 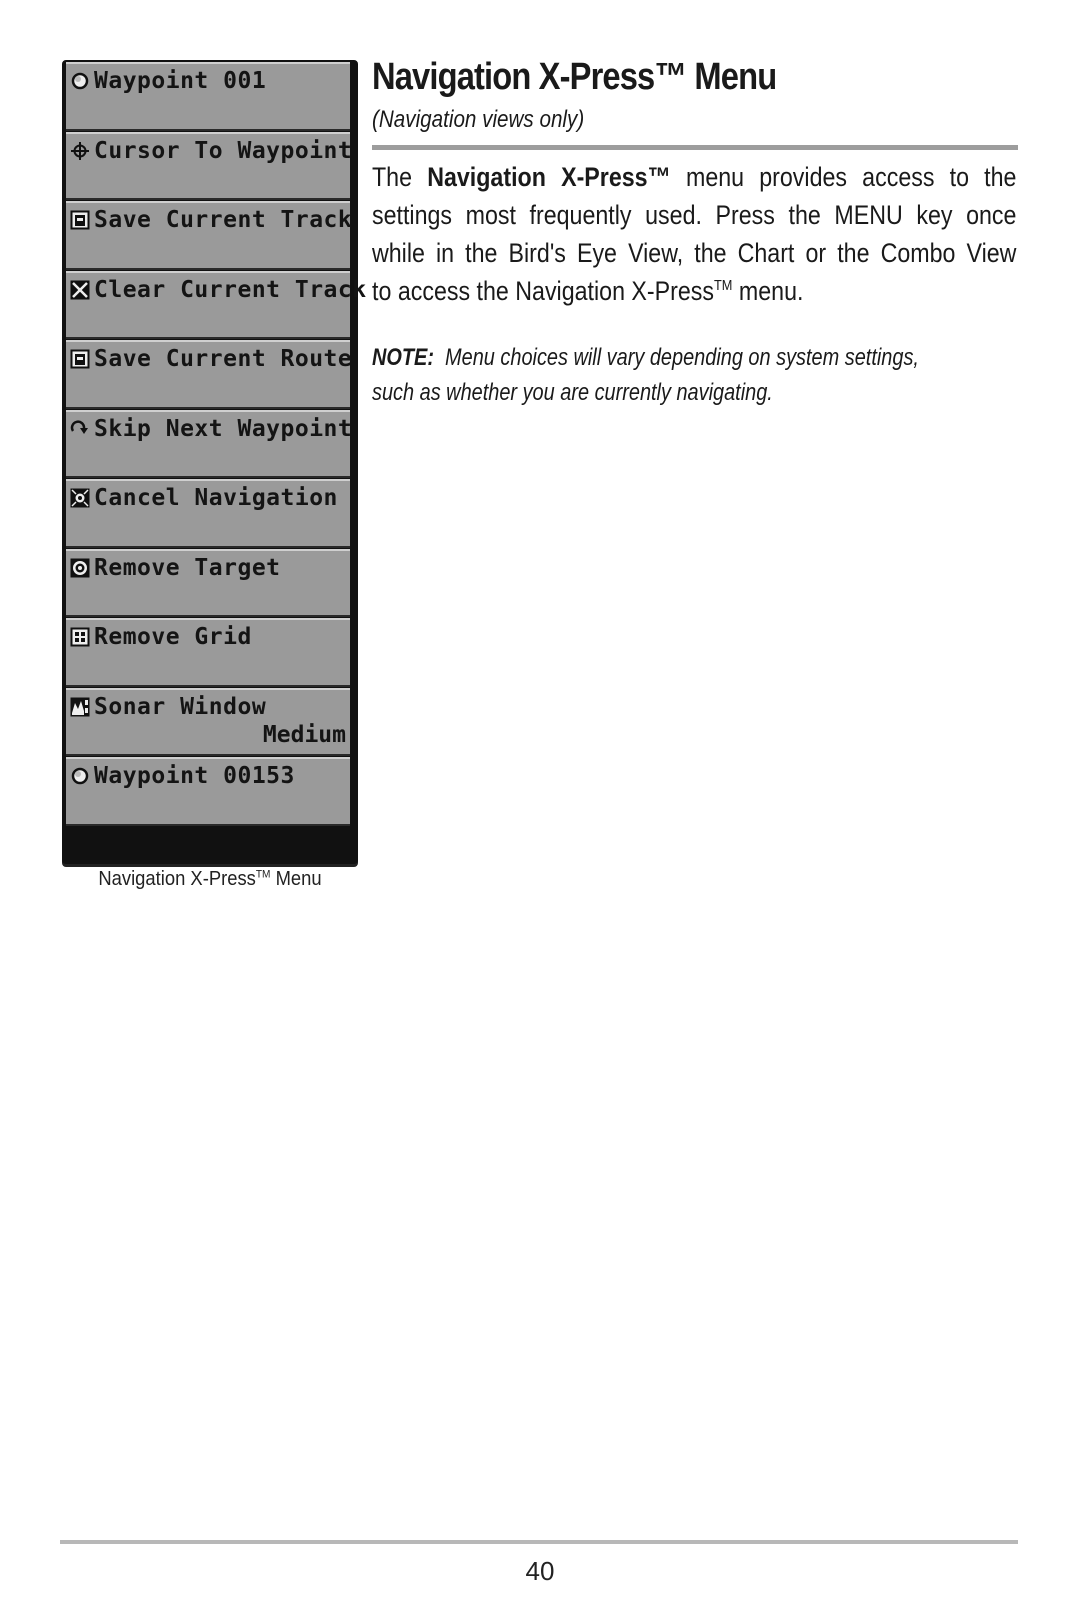 I want to click on caption-suffix: Menu, so click(x=296, y=879).